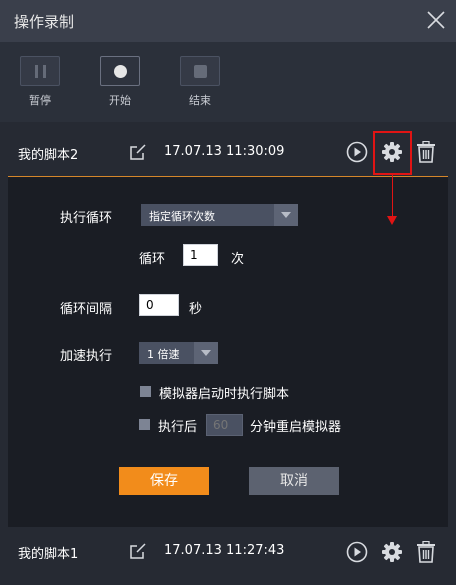 The image size is (456, 585). I want to click on interval-label: 循环间隔, so click(86, 309).